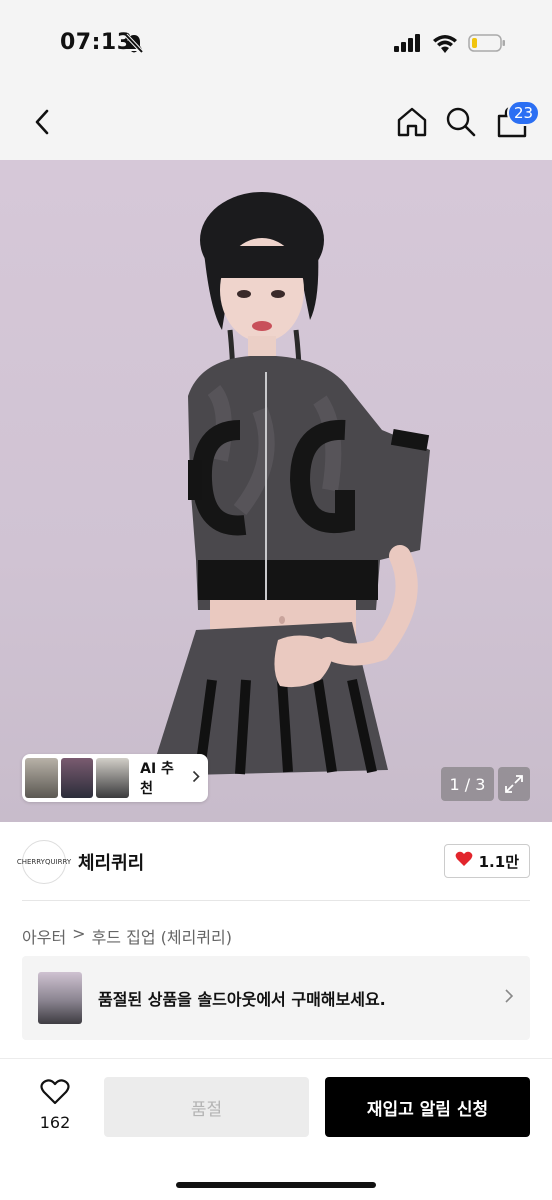 Image resolution: width=552 pixels, height=1200 pixels. I want to click on store-row: CHERRYQUIRRY 체리퀴리 1.1만, so click(273, 862).